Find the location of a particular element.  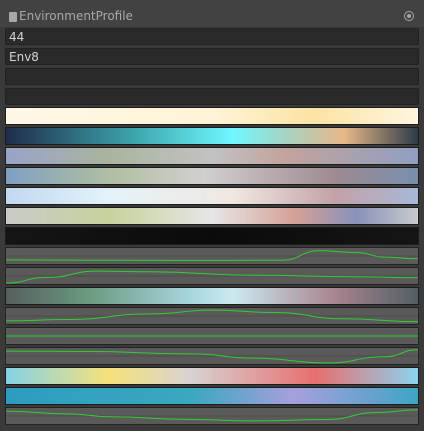

value-field: 44 is located at coordinates (212, 36).